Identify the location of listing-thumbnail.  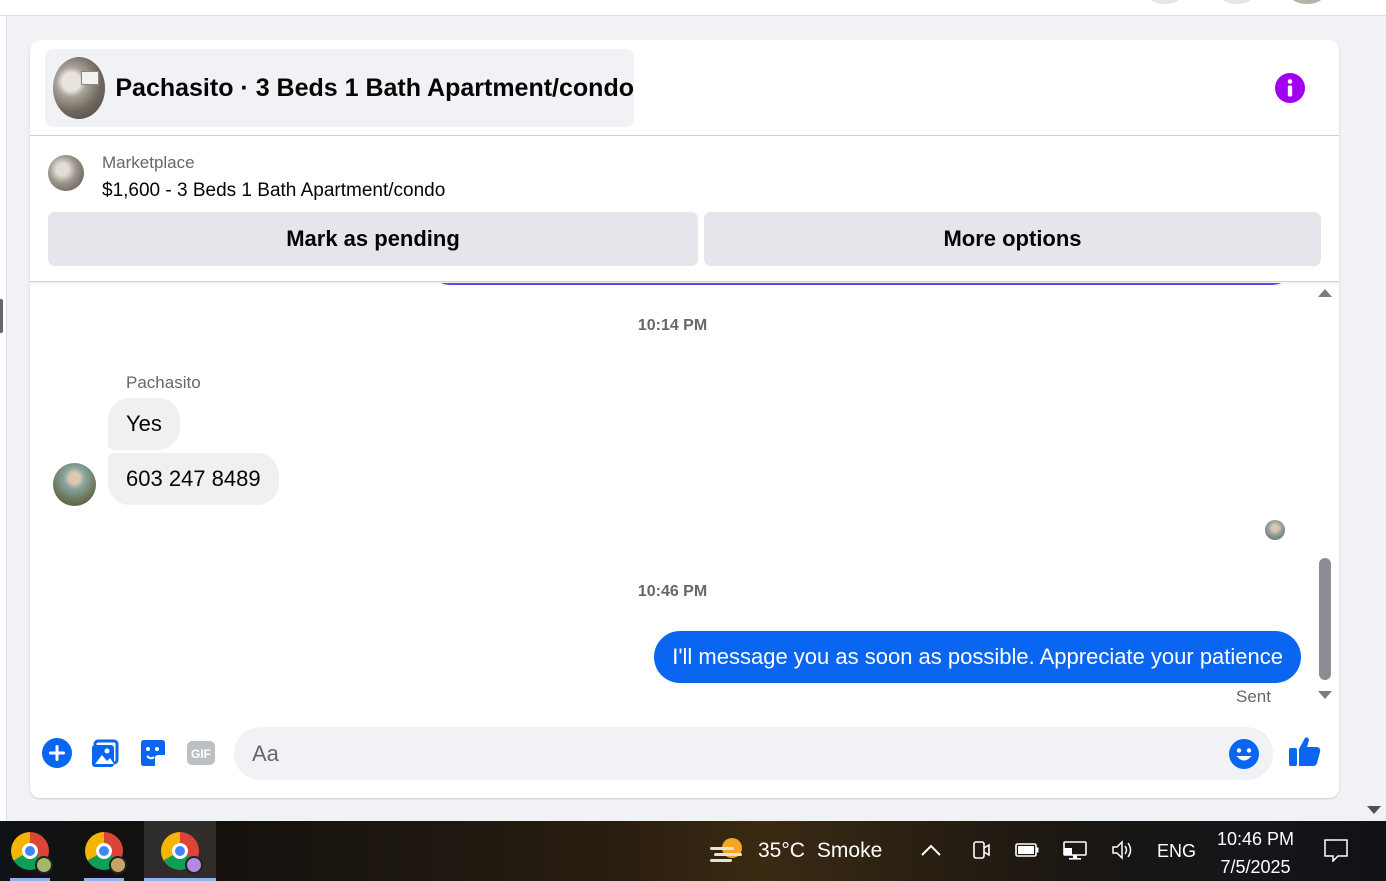
(66, 173).